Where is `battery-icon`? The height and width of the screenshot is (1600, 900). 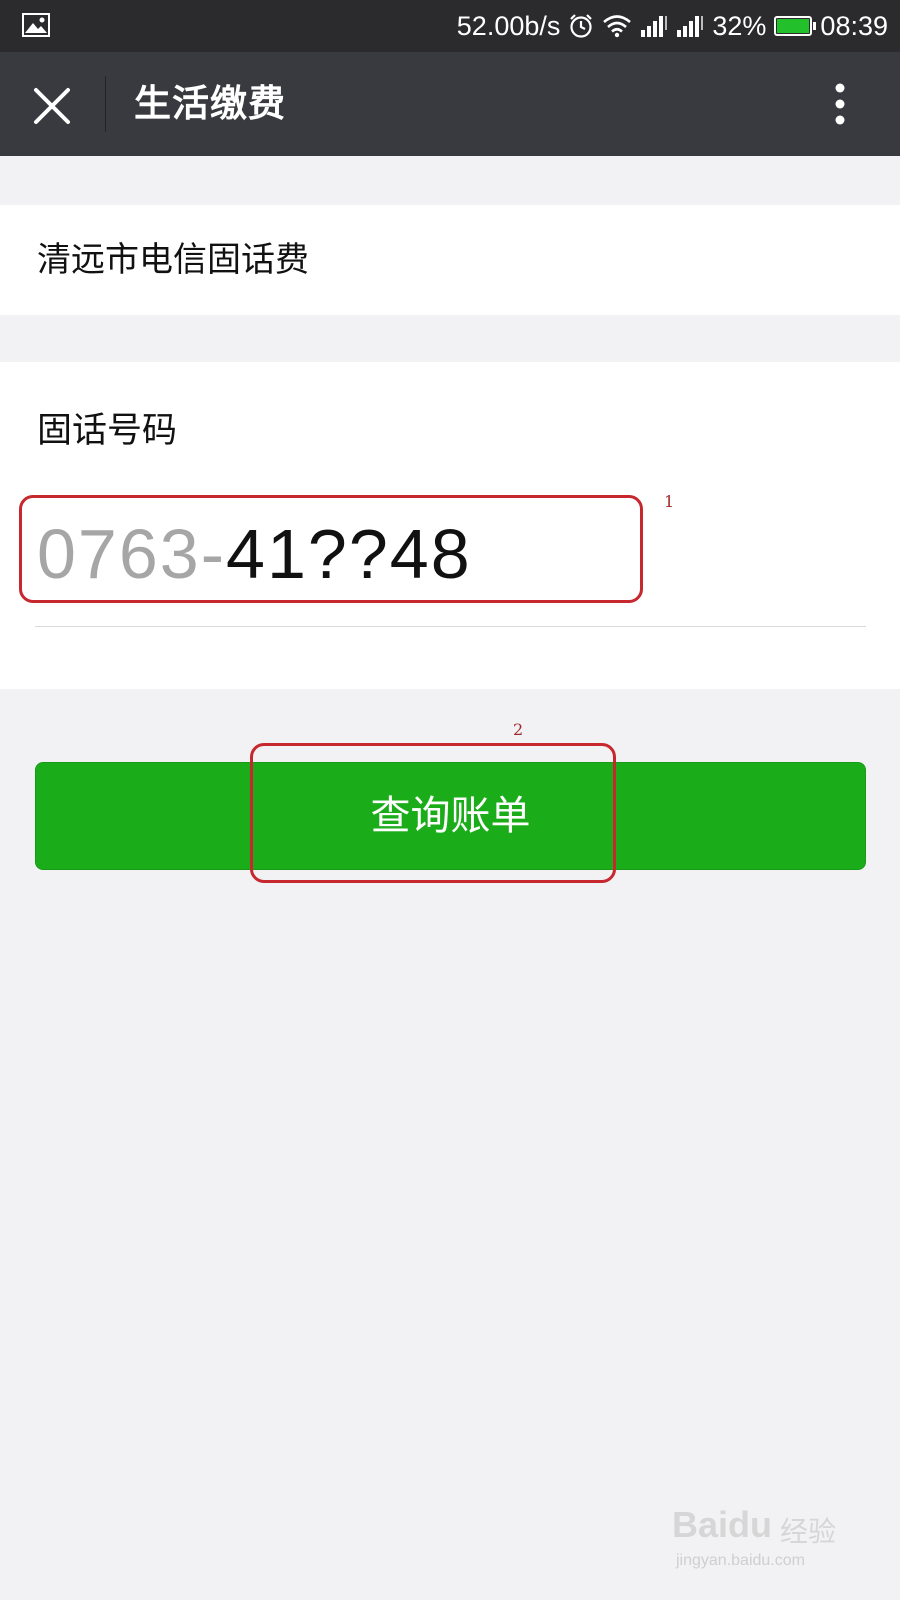
battery-icon is located at coordinates (795, 26).